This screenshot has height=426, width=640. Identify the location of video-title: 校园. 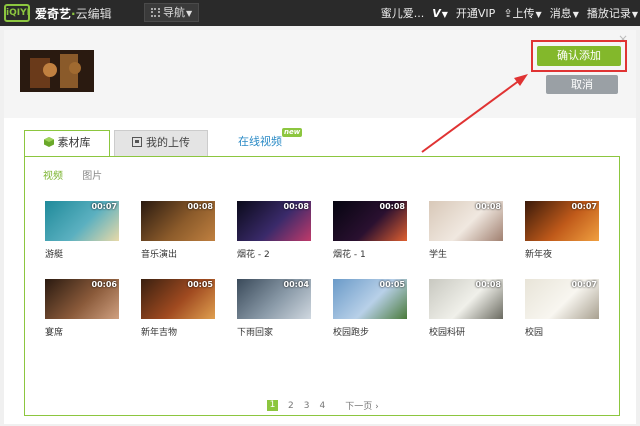
(534, 333).